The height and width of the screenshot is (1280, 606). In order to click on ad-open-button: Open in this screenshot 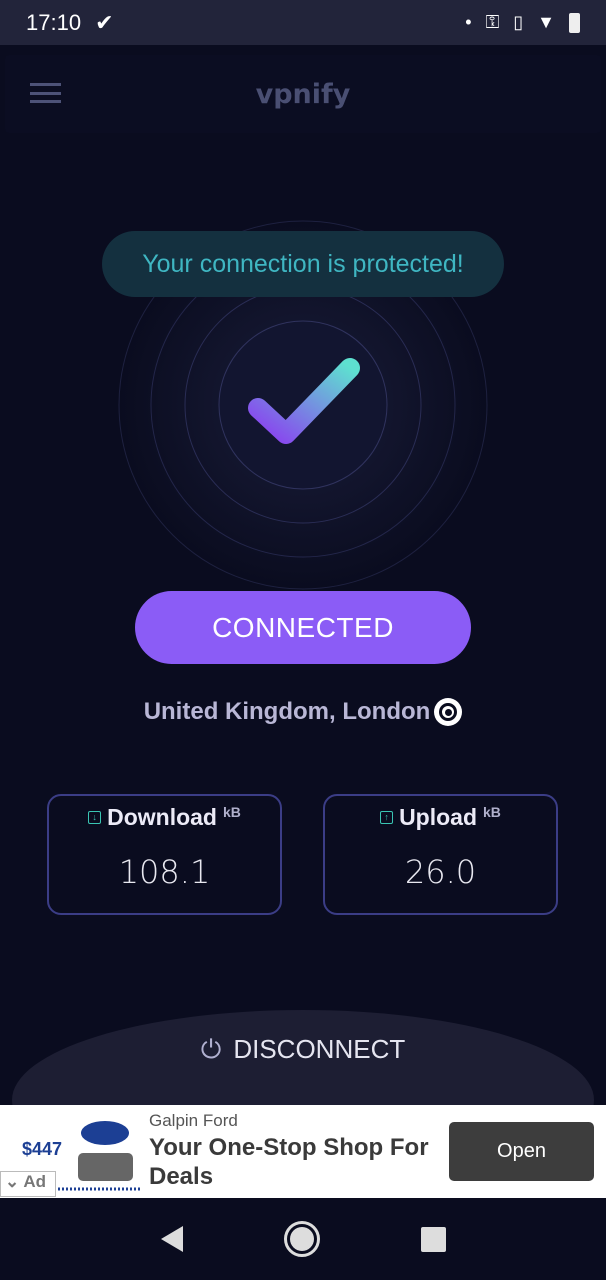, I will do `click(521, 1151)`.